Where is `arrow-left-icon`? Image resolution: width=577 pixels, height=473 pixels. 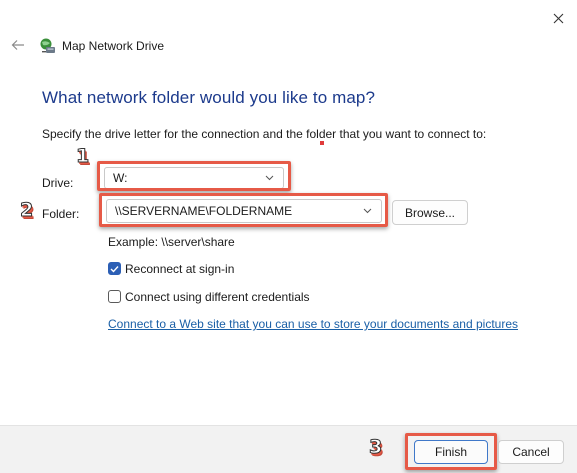 arrow-left-icon is located at coordinates (17, 45).